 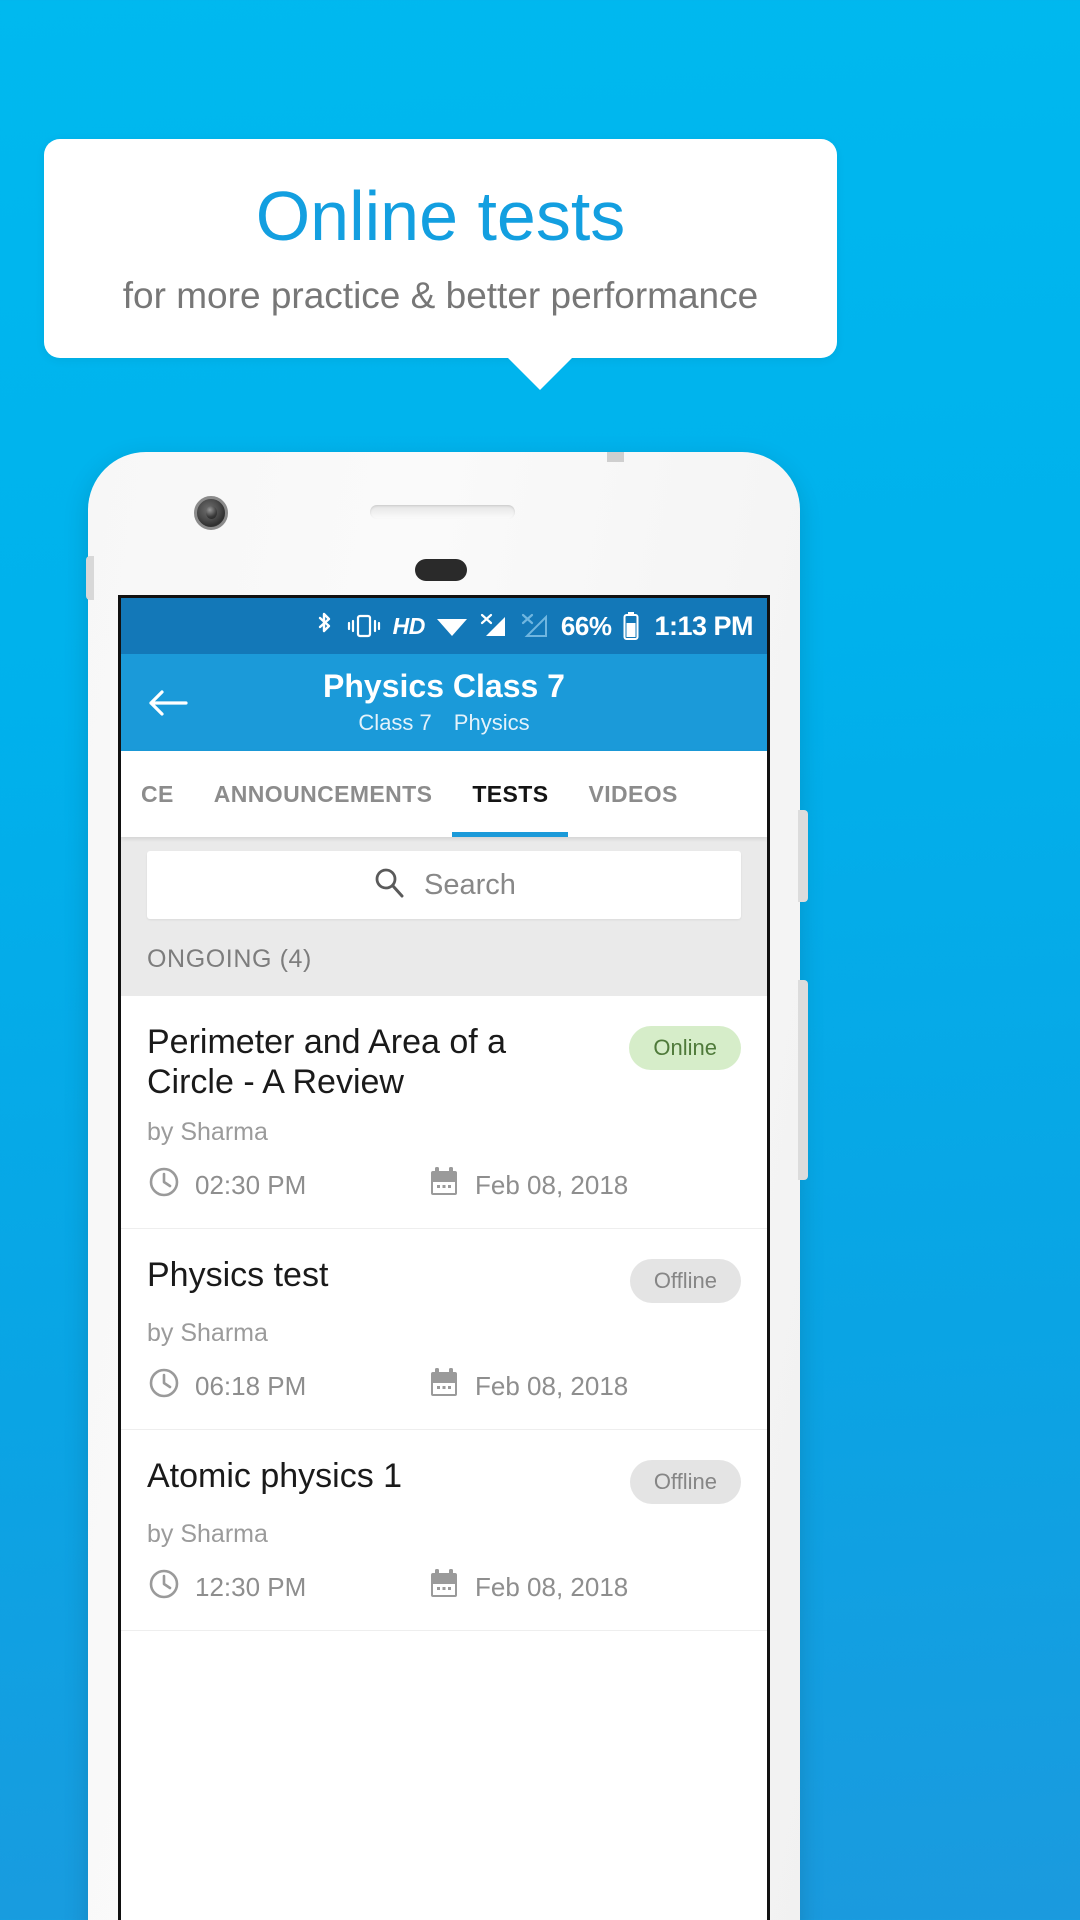 What do you see at coordinates (168, 703) in the screenshot?
I see `back-arrow-icon` at bounding box center [168, 703].